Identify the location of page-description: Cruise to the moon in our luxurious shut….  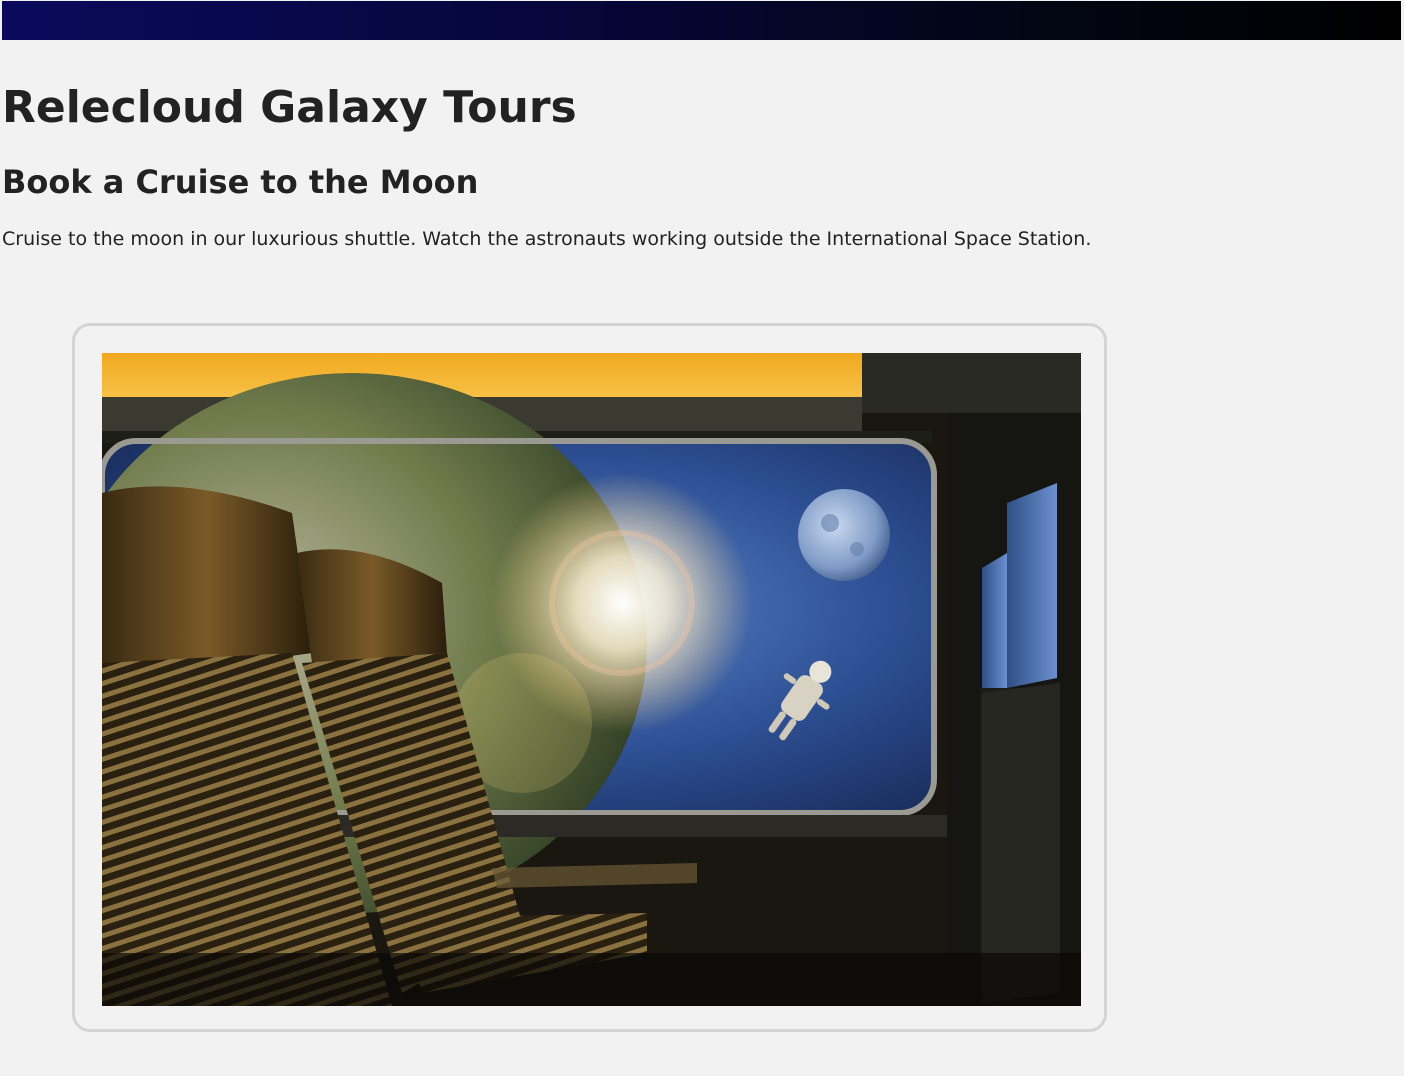
(547, 239).